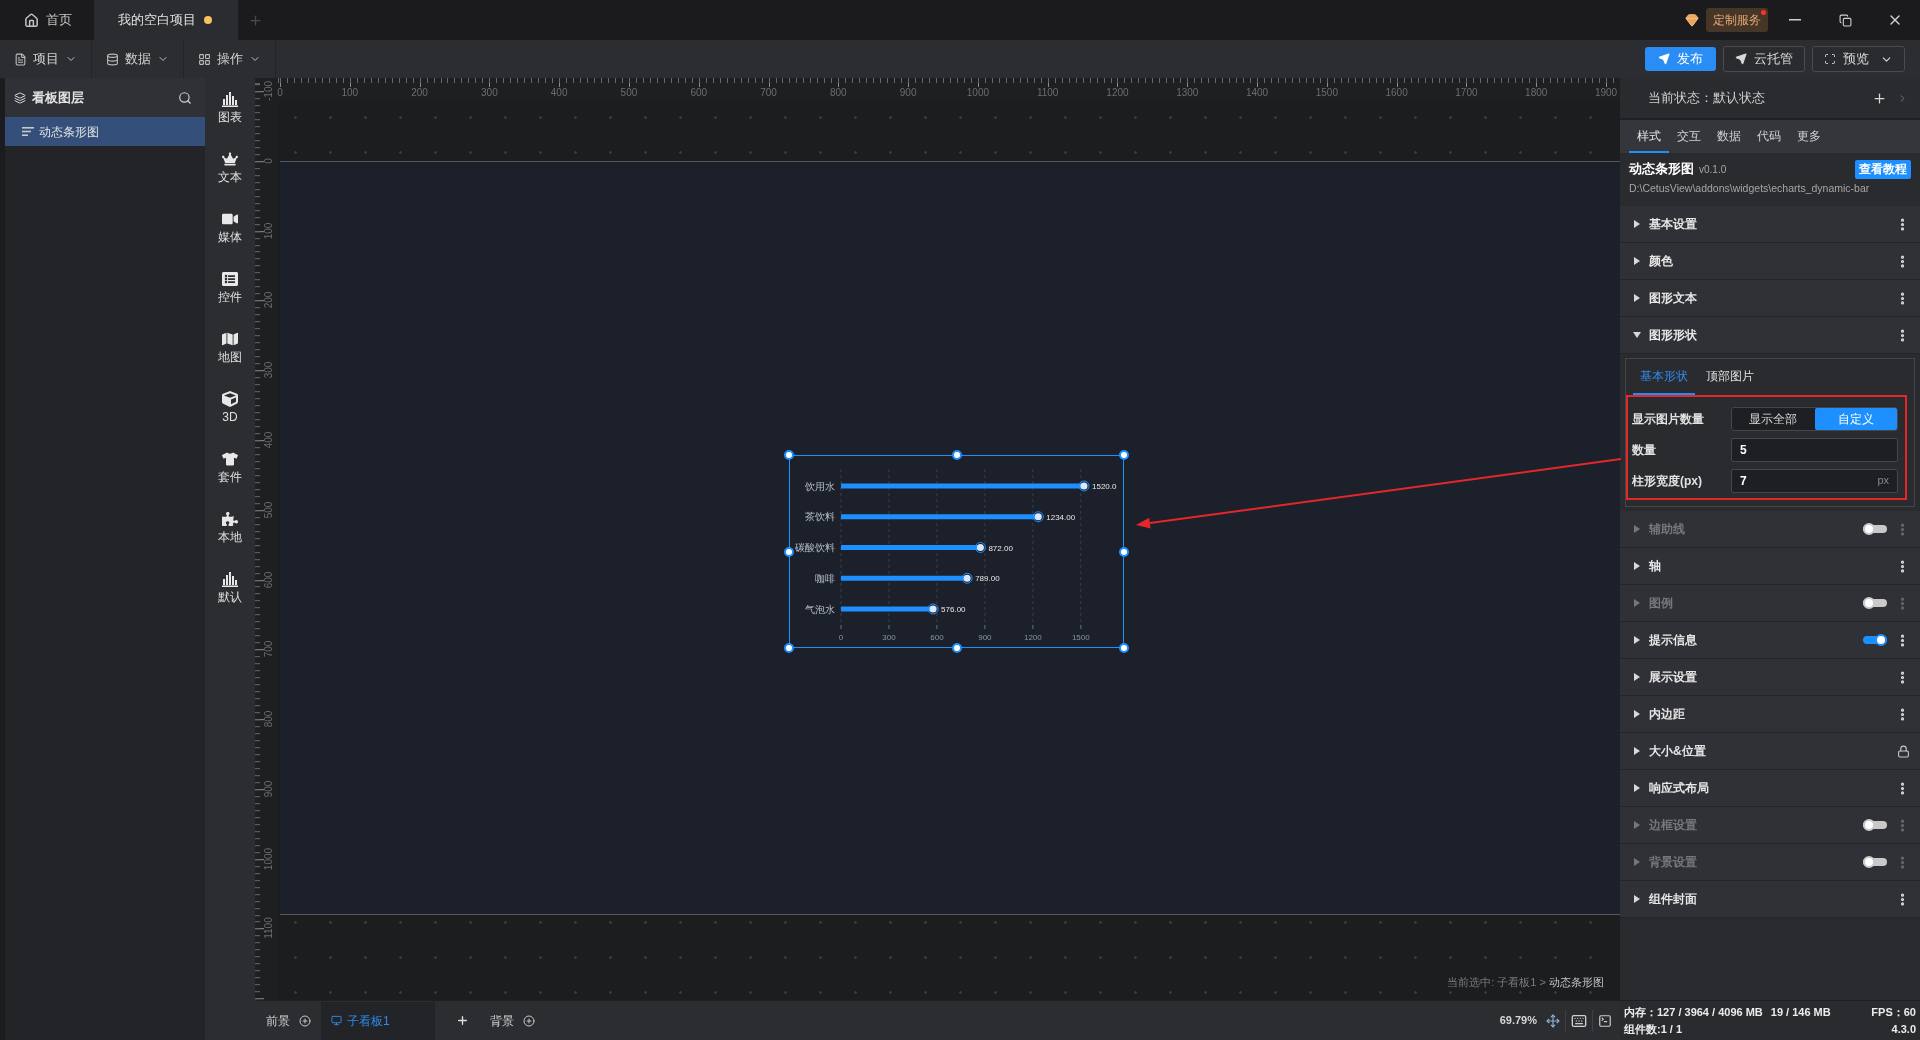  I want to click on tab: 样式, so click(1649, 136).